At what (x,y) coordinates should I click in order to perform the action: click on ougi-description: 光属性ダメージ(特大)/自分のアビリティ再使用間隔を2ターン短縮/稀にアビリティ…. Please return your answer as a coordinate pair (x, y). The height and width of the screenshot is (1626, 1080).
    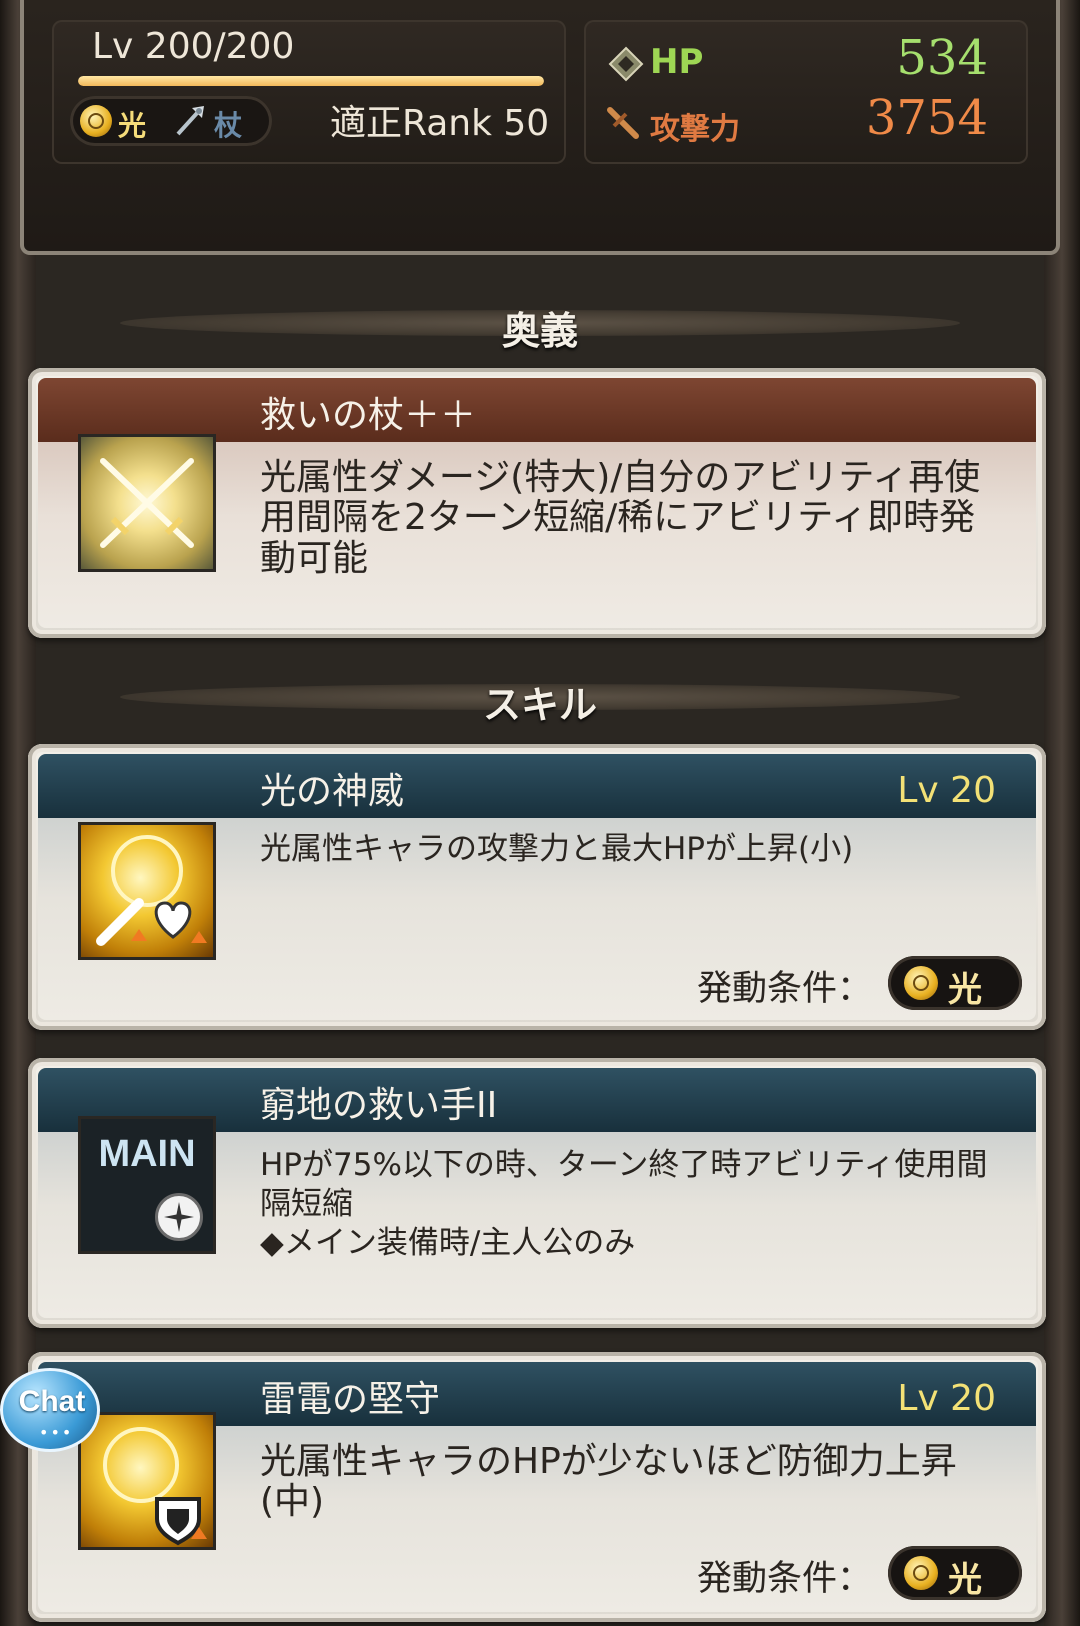
    Looking at the image, I should click on (620, 518).